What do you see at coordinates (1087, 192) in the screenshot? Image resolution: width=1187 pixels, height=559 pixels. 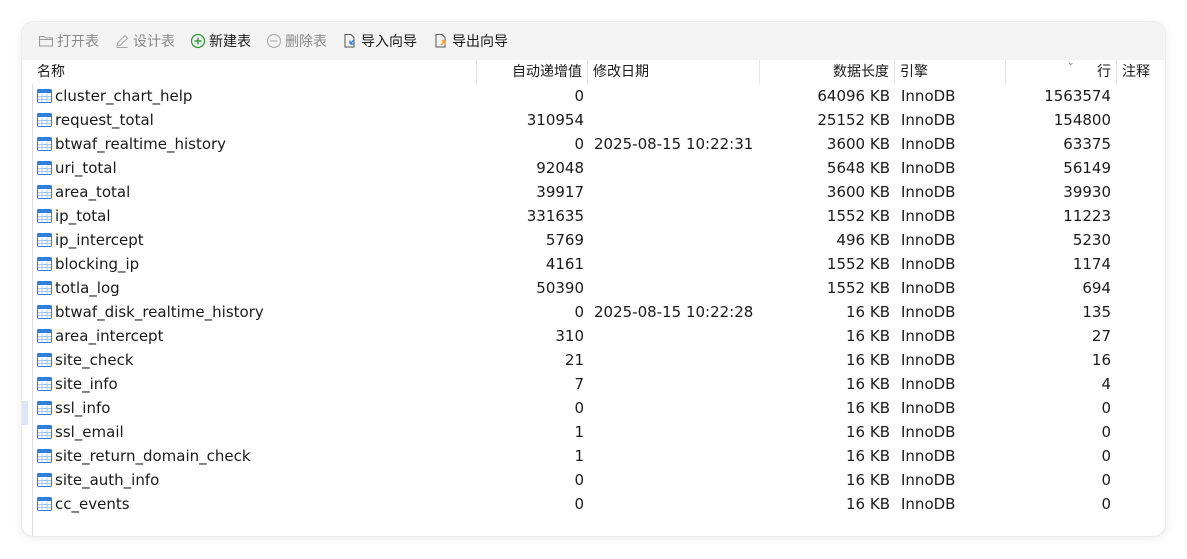 I see `row-count-value: 39930` at bounding box center [1087, 192].